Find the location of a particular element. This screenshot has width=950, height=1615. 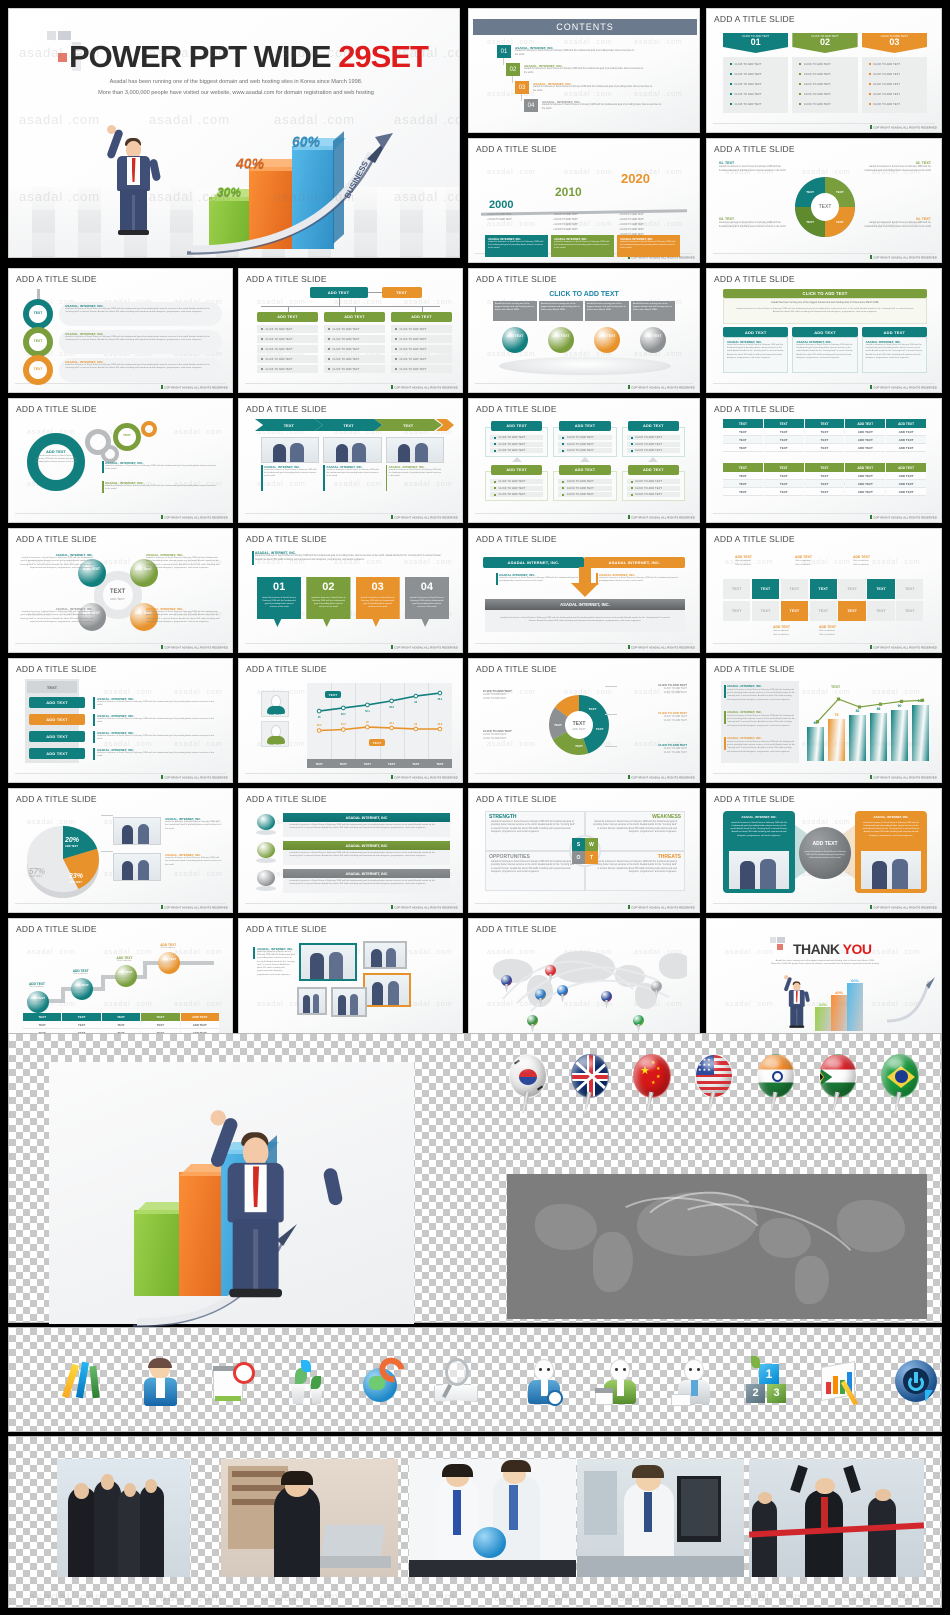

sphere-3: ADD TEXT is located at coordinates (653, 340).